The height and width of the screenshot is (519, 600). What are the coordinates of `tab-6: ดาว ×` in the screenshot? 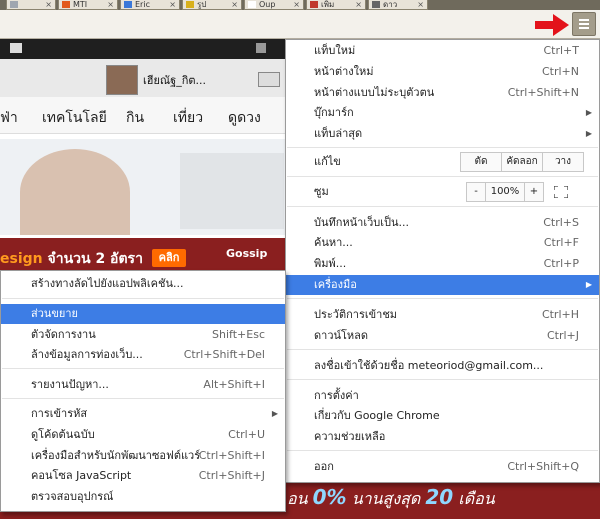 It's located at (398, 5).